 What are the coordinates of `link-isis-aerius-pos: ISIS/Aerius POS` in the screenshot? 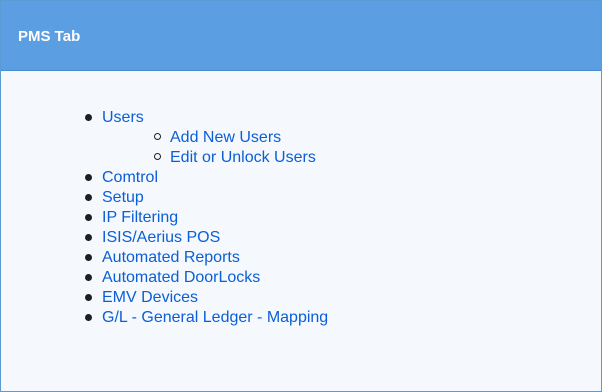 It's located at (161, 237).